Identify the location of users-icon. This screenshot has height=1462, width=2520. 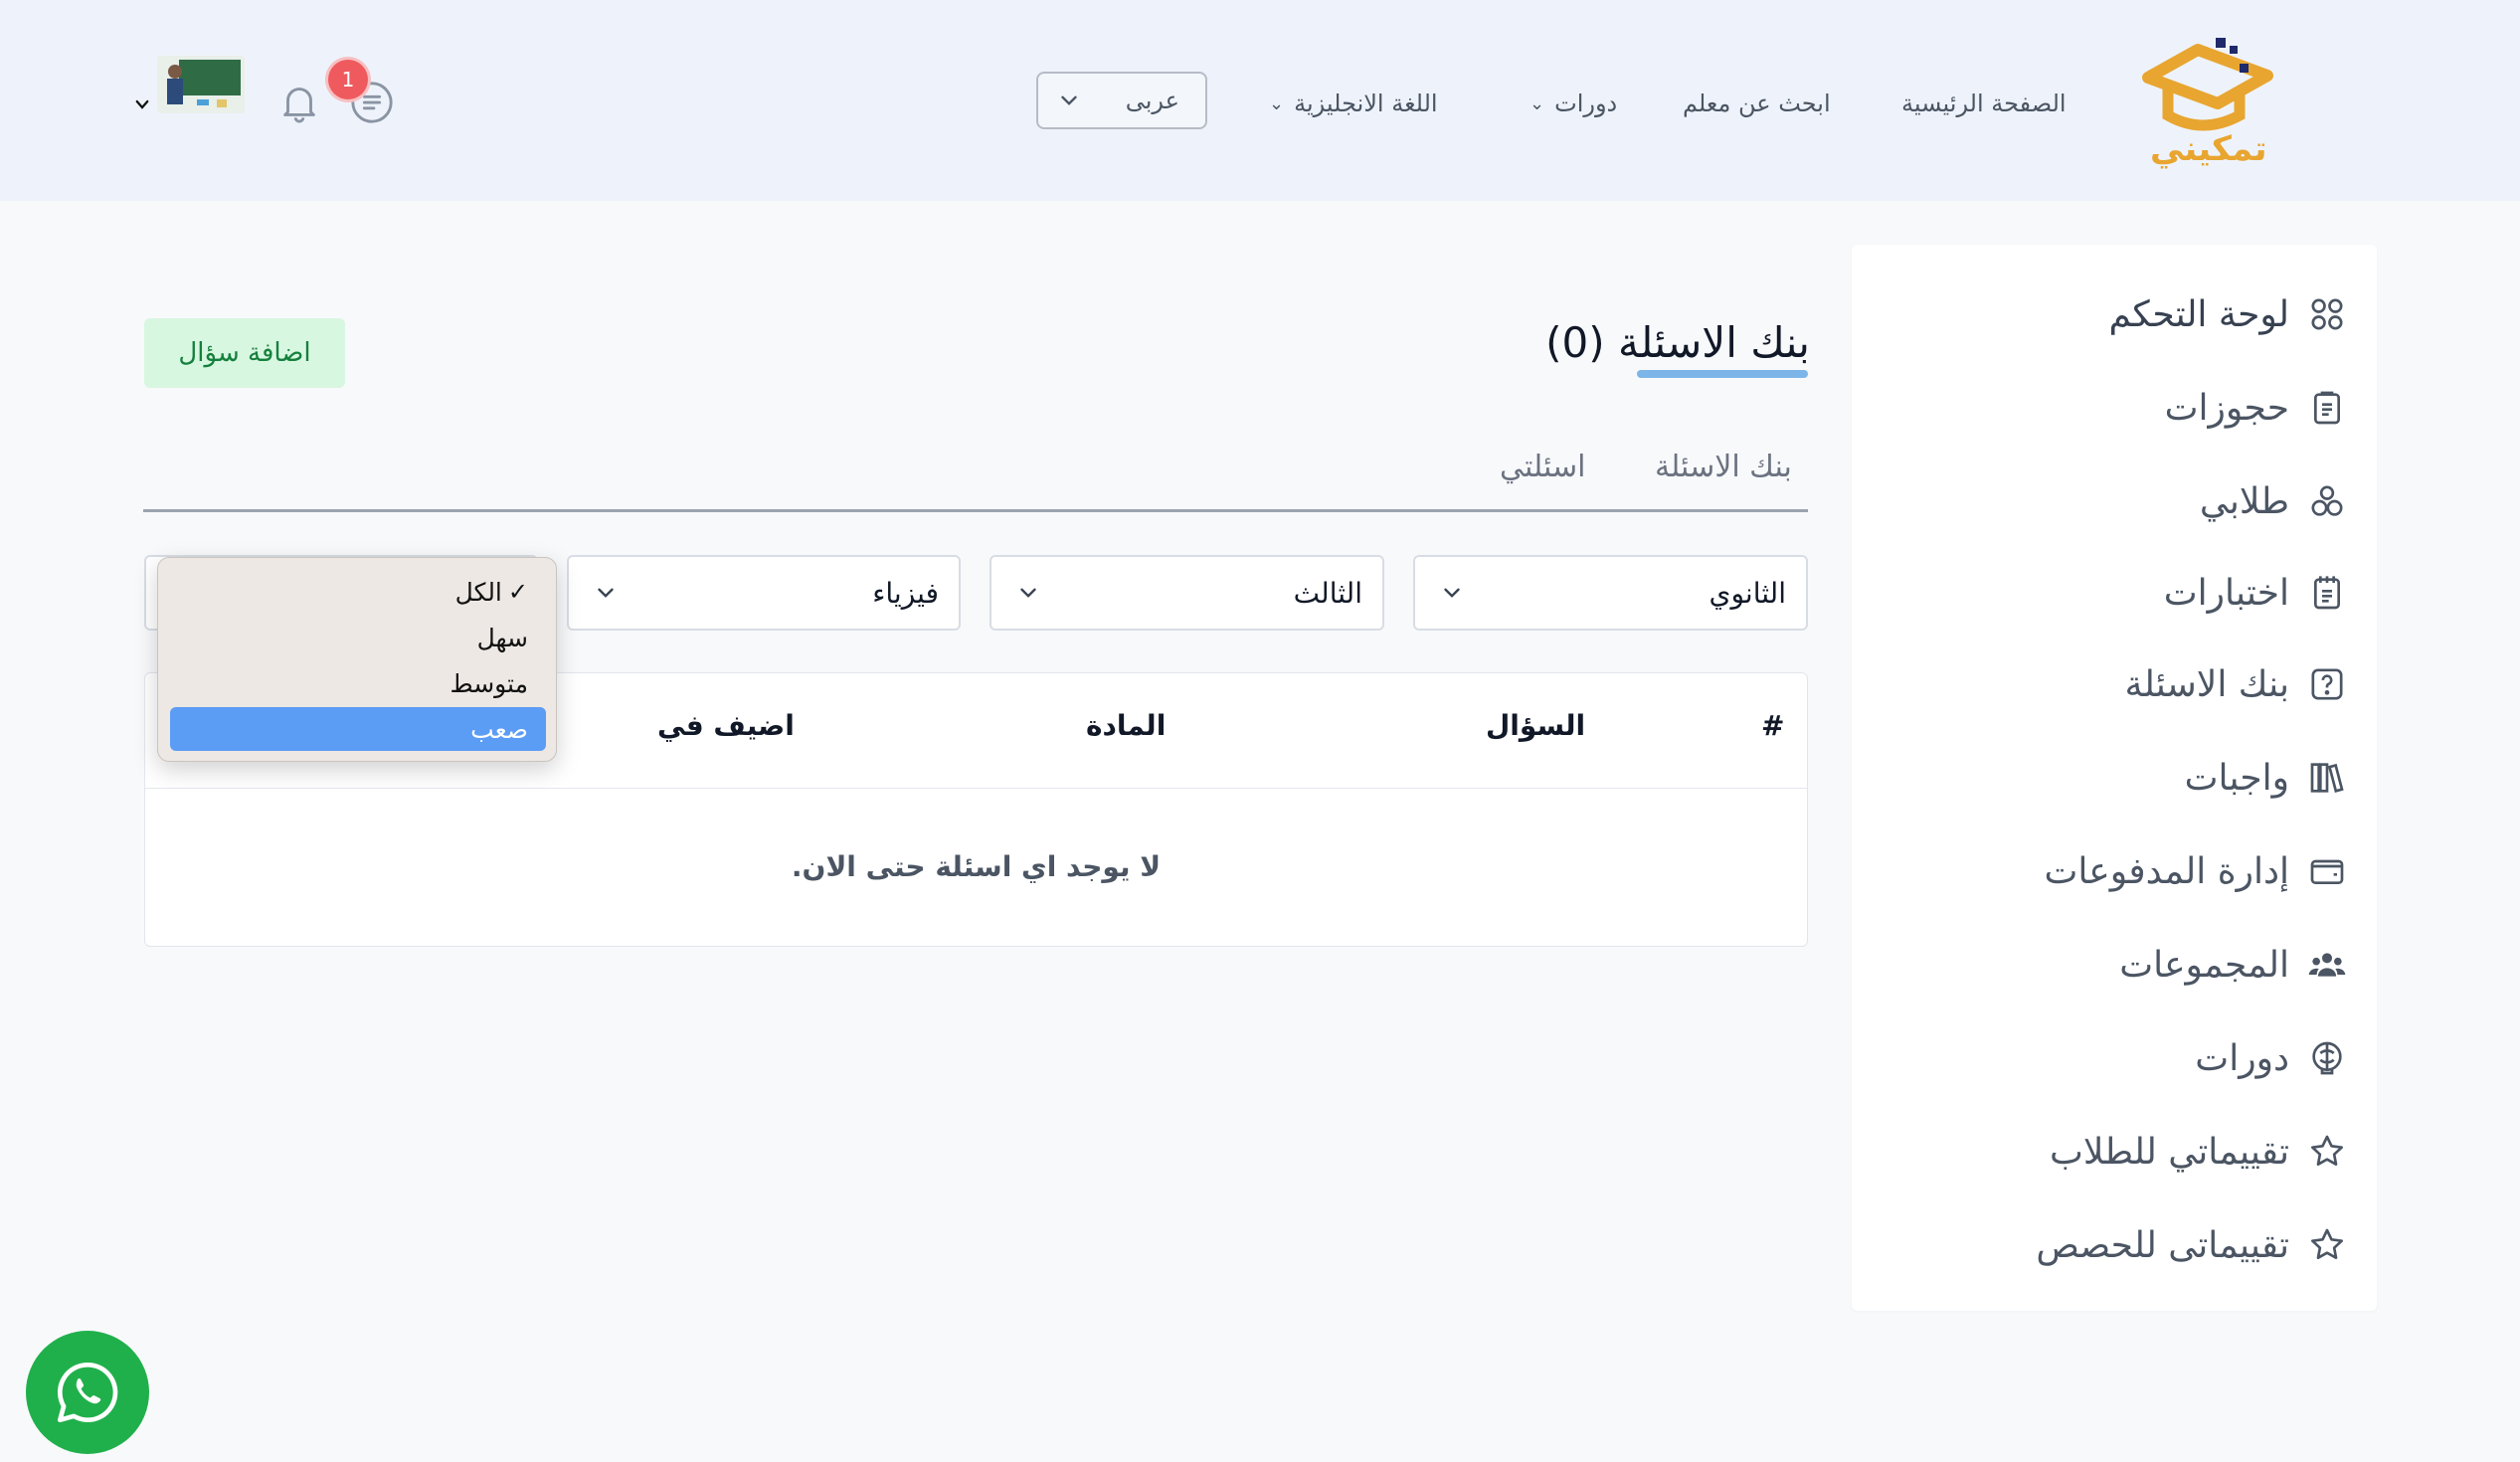
(2327, 500).